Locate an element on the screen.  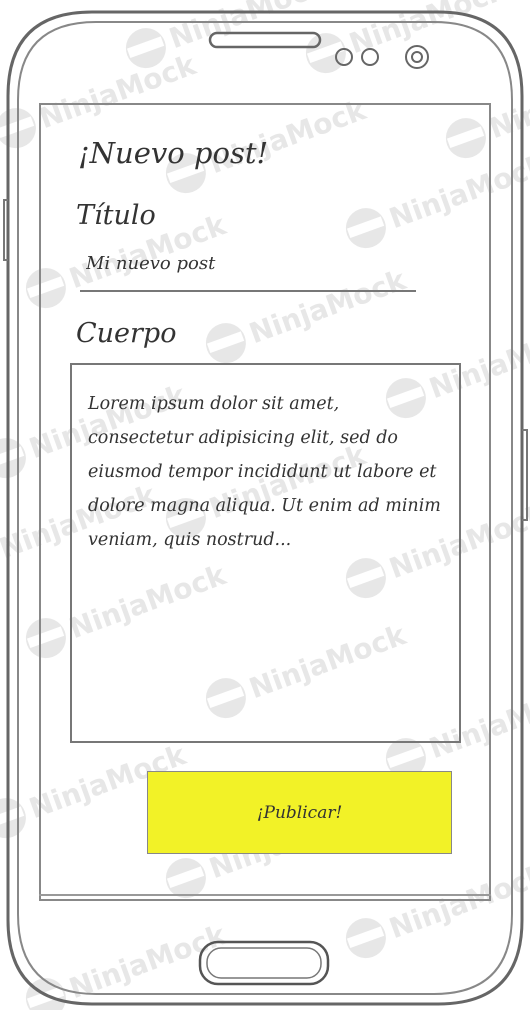
screen-divider is located at coordinates (265, 895).